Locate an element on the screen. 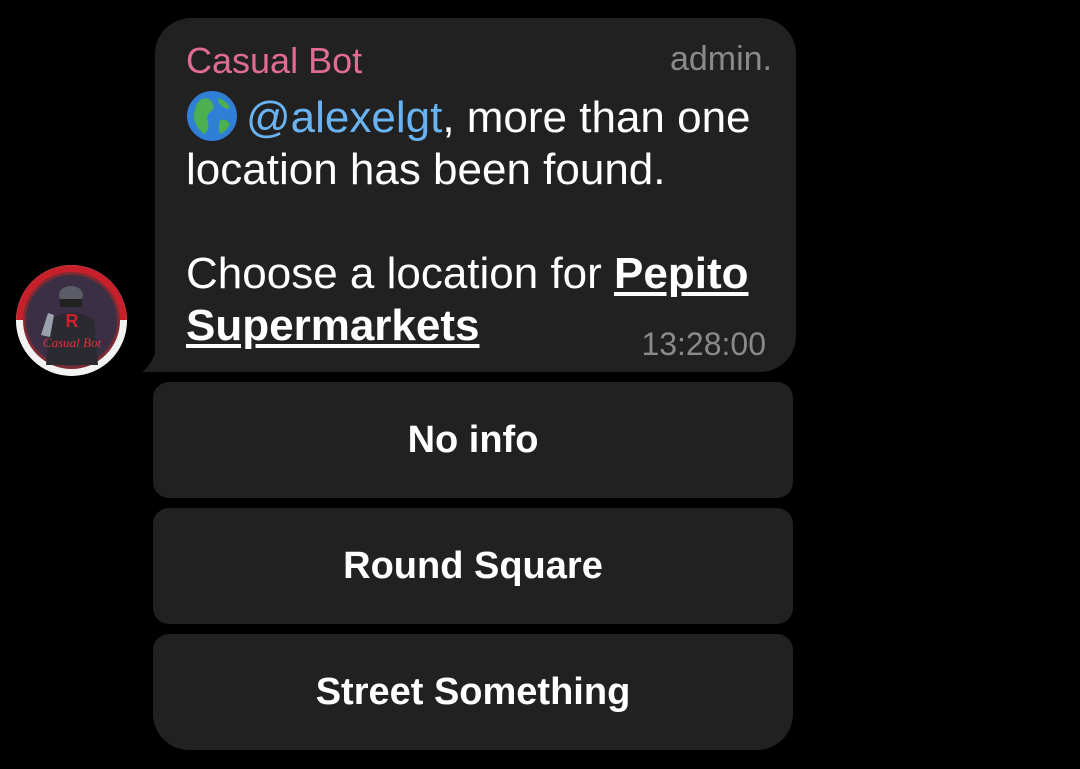 This screenshot has height=769, width=1080. keyboard-button-label: No info is located at coordinates (473, 439).